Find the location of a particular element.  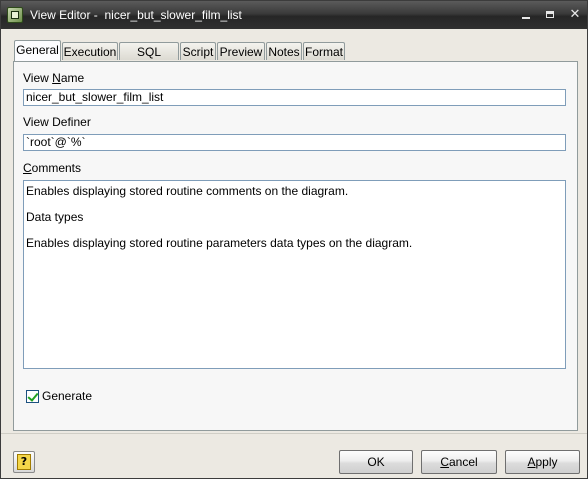

app-icon is located at coordinates (15, 15).